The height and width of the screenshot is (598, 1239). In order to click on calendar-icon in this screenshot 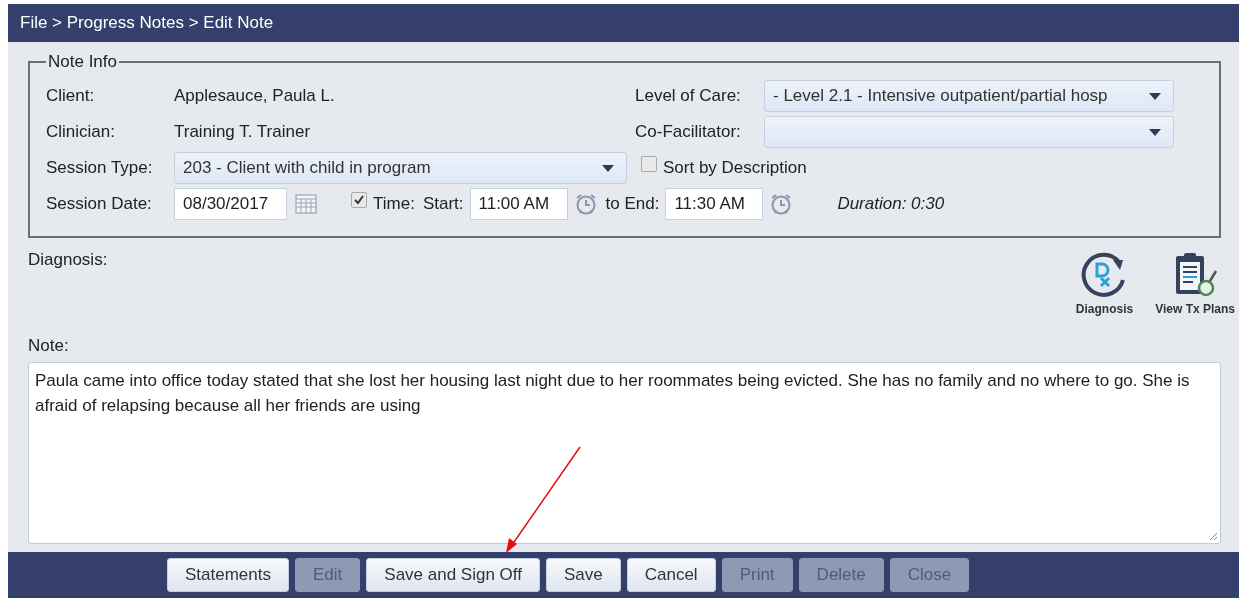, I will do `click(306, 204)`.